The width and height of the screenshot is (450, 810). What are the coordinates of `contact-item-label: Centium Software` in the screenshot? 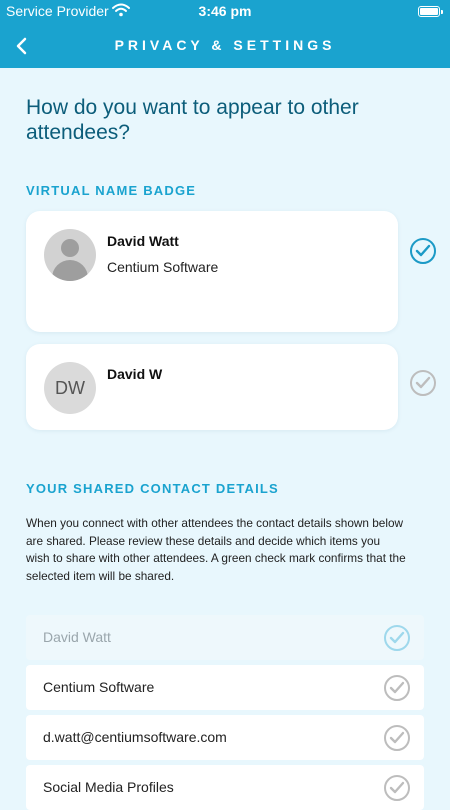 It's located at (99, 687).